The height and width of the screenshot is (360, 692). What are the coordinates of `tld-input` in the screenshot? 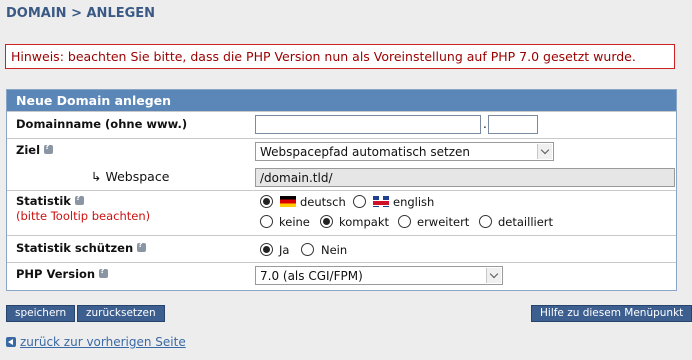 It's located at (513, 124).